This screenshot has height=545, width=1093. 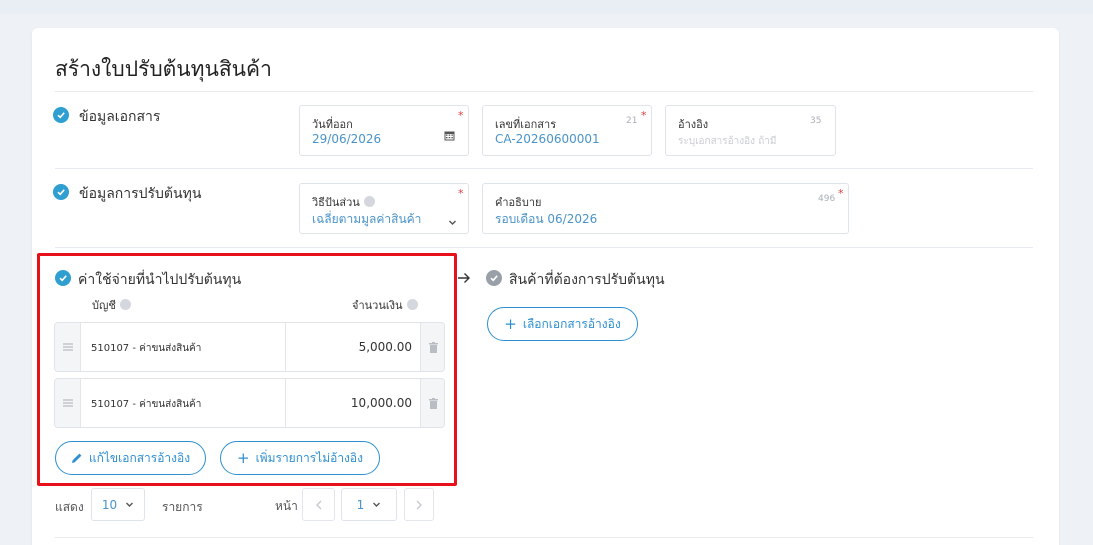 I want to click on description-field: คำอธิบาย 496 * รอบเดือน 06/2026, so click(x=665, y=208).